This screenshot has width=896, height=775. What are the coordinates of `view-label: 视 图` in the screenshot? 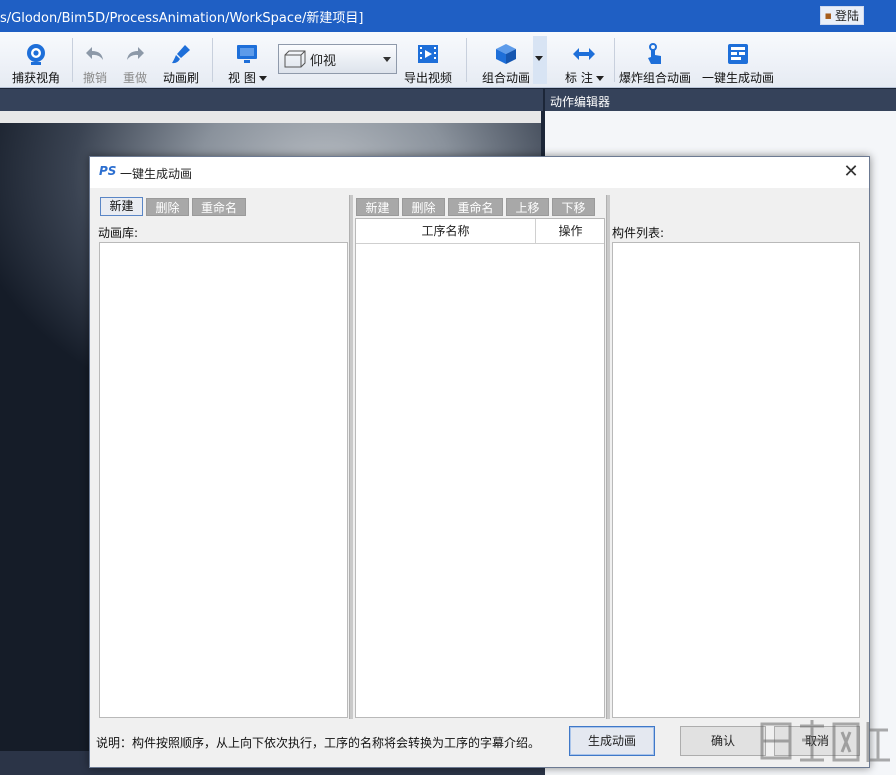 It's located at (242, 78).